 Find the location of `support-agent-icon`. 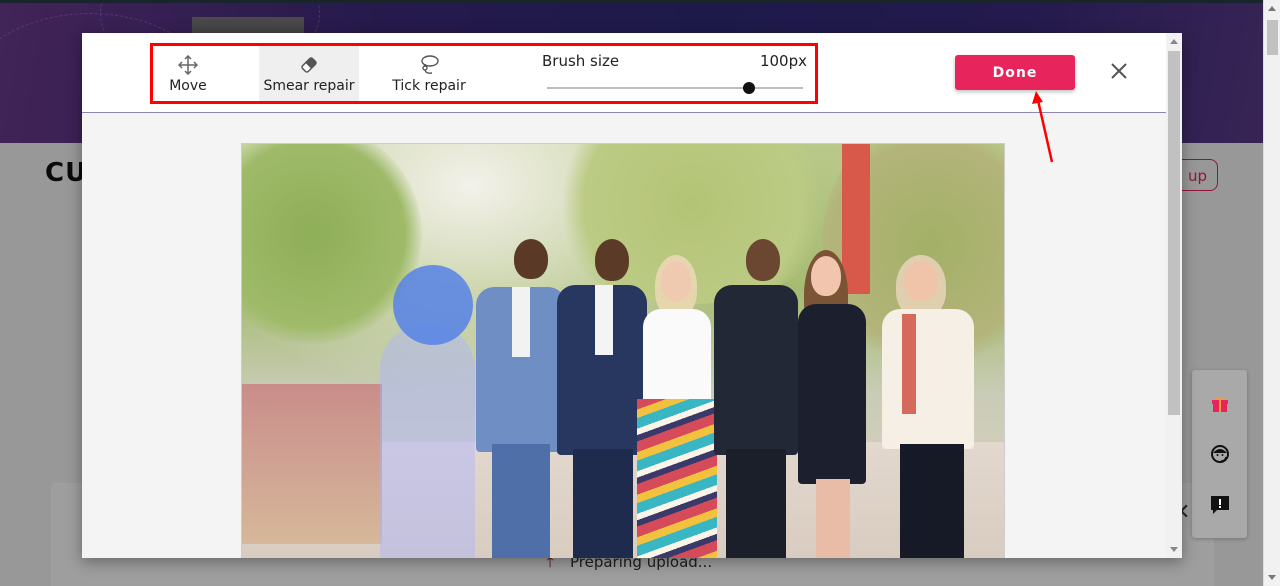

support-agent-icon is located at coordinates (1220, 454).